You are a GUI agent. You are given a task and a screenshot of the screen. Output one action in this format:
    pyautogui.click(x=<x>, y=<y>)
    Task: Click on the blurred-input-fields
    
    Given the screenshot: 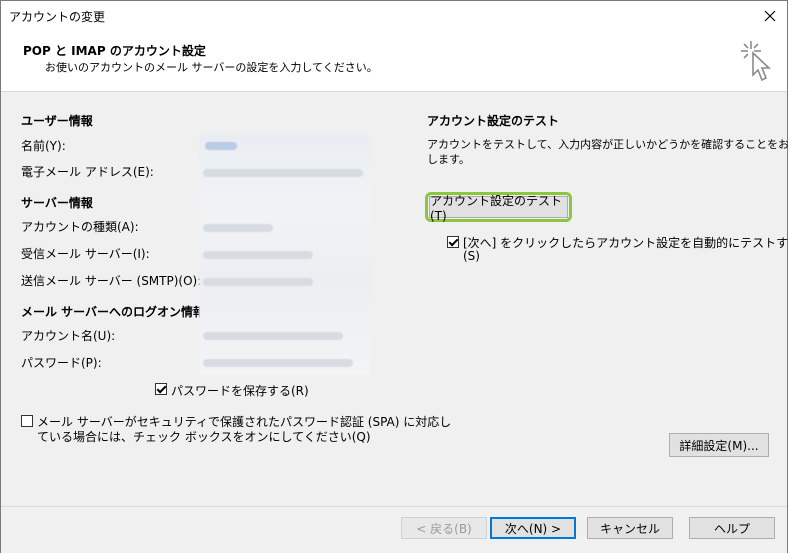 What is the action you would take?
    pyautogui.click(x=285, y=255)
    